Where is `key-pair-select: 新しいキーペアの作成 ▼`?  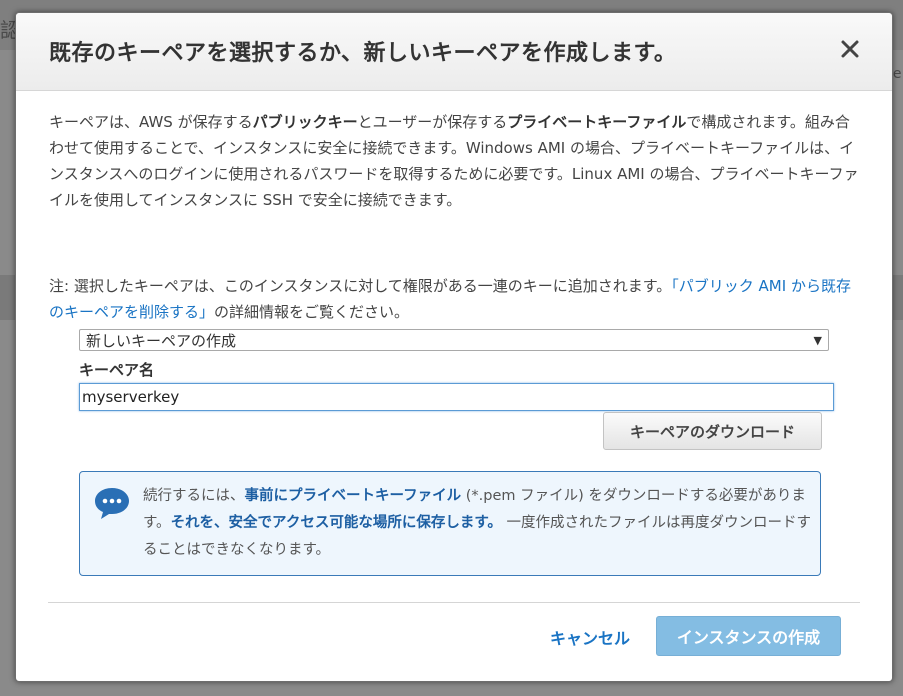 key-pair-select: 新しいキーペアの作成 ▼ is located at coordinates (454, 340).